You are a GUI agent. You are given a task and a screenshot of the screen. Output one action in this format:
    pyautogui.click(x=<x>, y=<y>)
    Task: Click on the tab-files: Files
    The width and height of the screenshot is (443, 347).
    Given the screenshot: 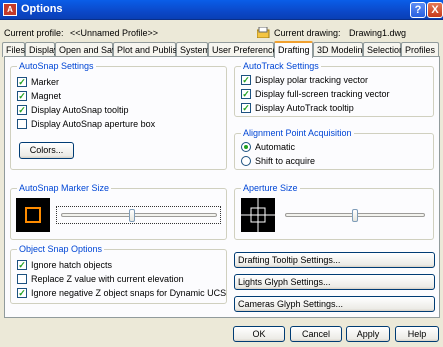 What is the action you would take?
    pyautogui.click(x=13, y=49)
    